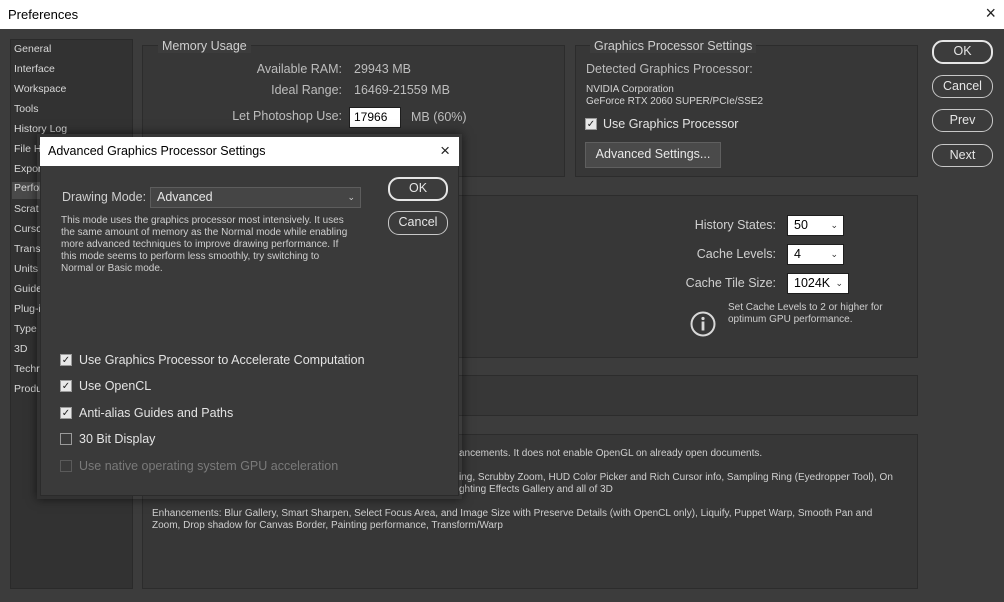  I want to click on gpu-vendor: NVIDIA Corporation, so click(630, 89).